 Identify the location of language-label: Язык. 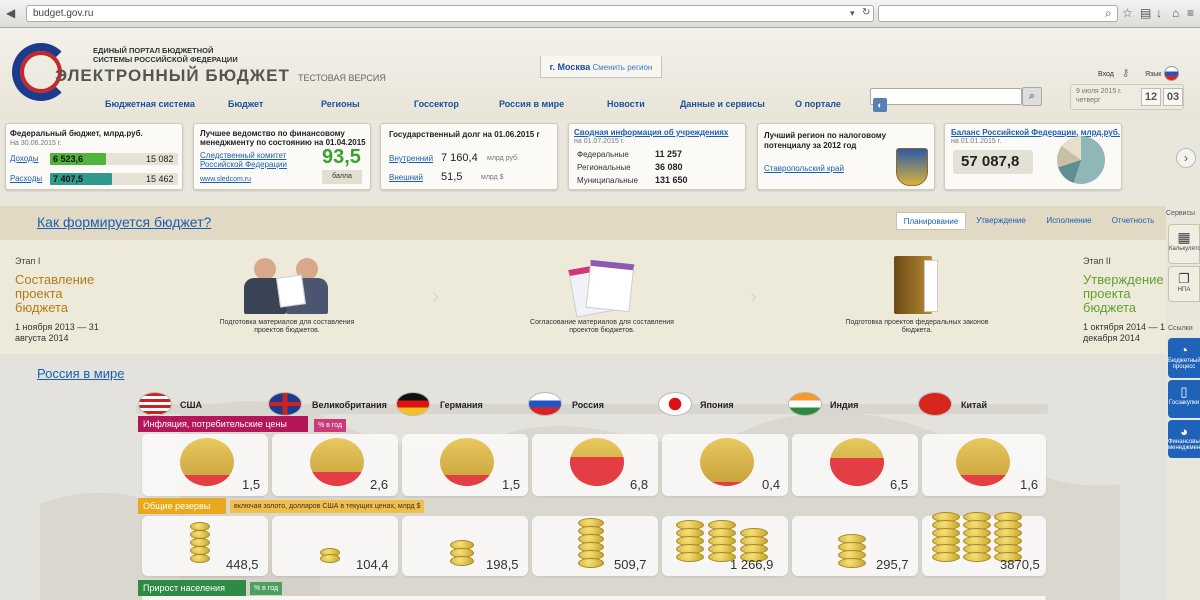
(1153, 74).